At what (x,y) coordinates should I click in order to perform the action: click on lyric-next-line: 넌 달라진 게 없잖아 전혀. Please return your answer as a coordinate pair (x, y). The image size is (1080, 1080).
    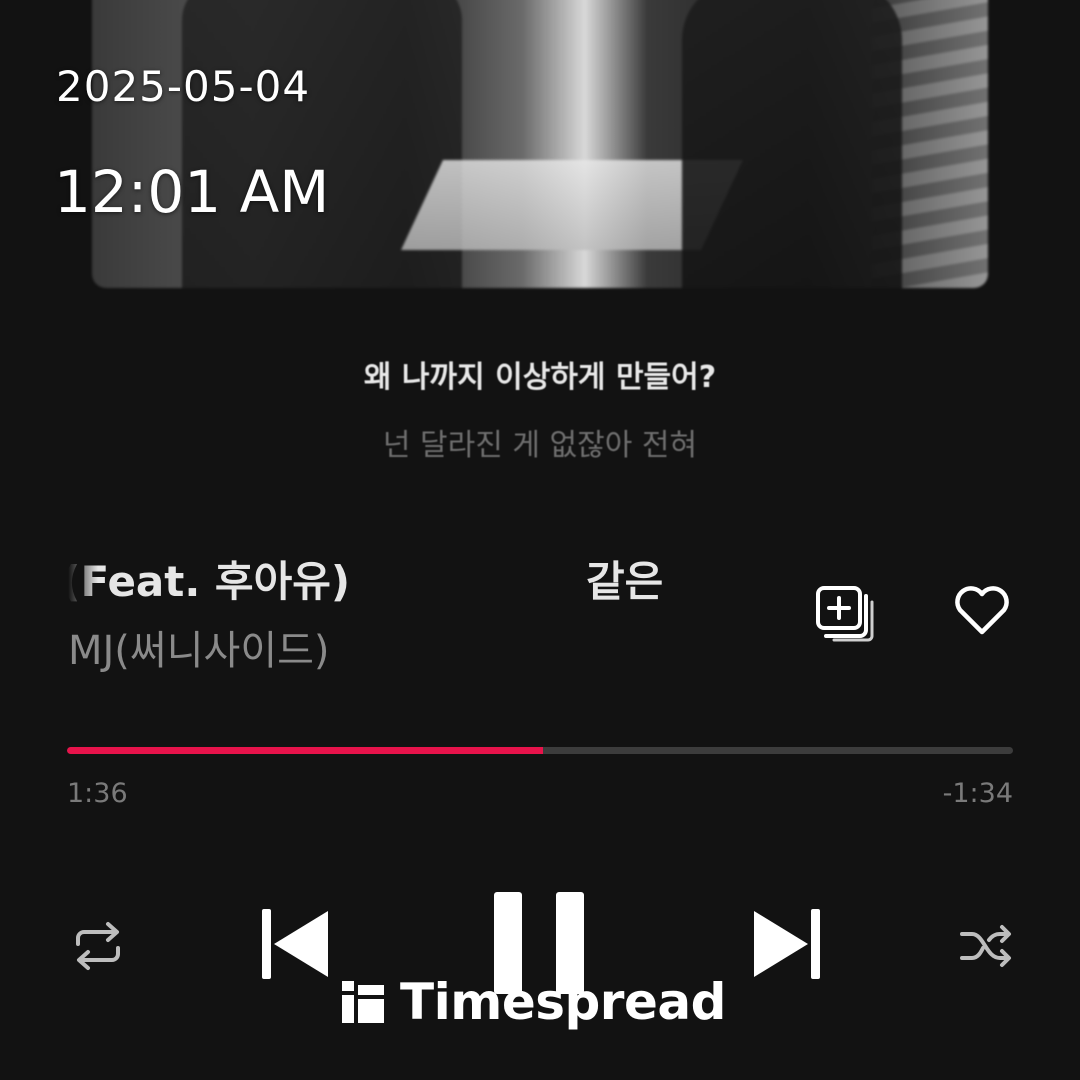
    Looking at the image, I should click on (540, 442).